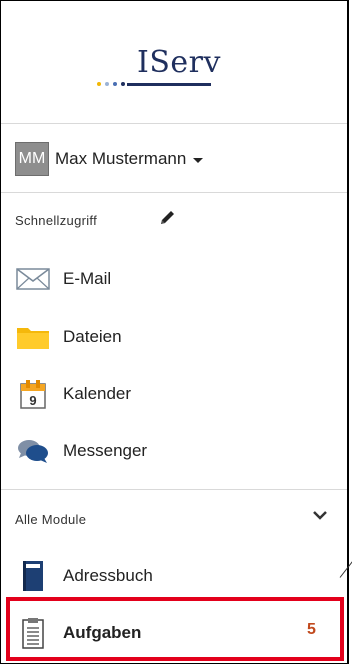 The image size is (352, 666). What do you see at coordinates (32, 159) in the screenshot?
I see `avatar: MM` at bounding box center [32, 159].